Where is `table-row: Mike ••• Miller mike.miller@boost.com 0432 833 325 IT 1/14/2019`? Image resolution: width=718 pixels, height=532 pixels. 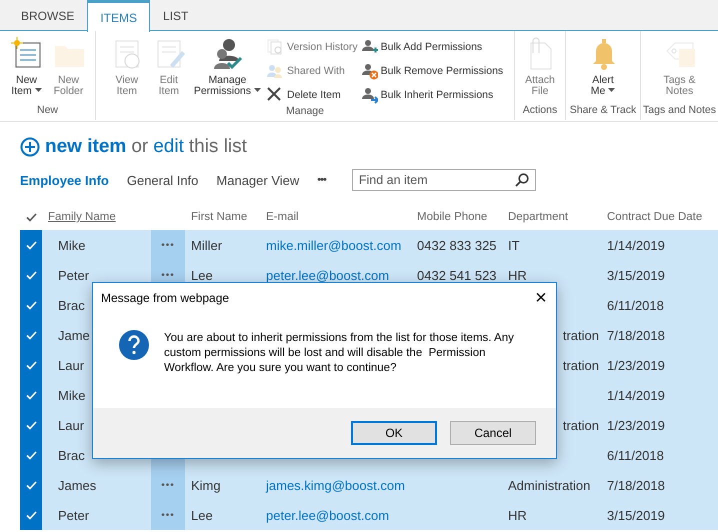
table-row: Mike ••• Miller mike.miller@boost.com 0432 833 325 IT 1/14/2019 is located at coordinates (380, 245).